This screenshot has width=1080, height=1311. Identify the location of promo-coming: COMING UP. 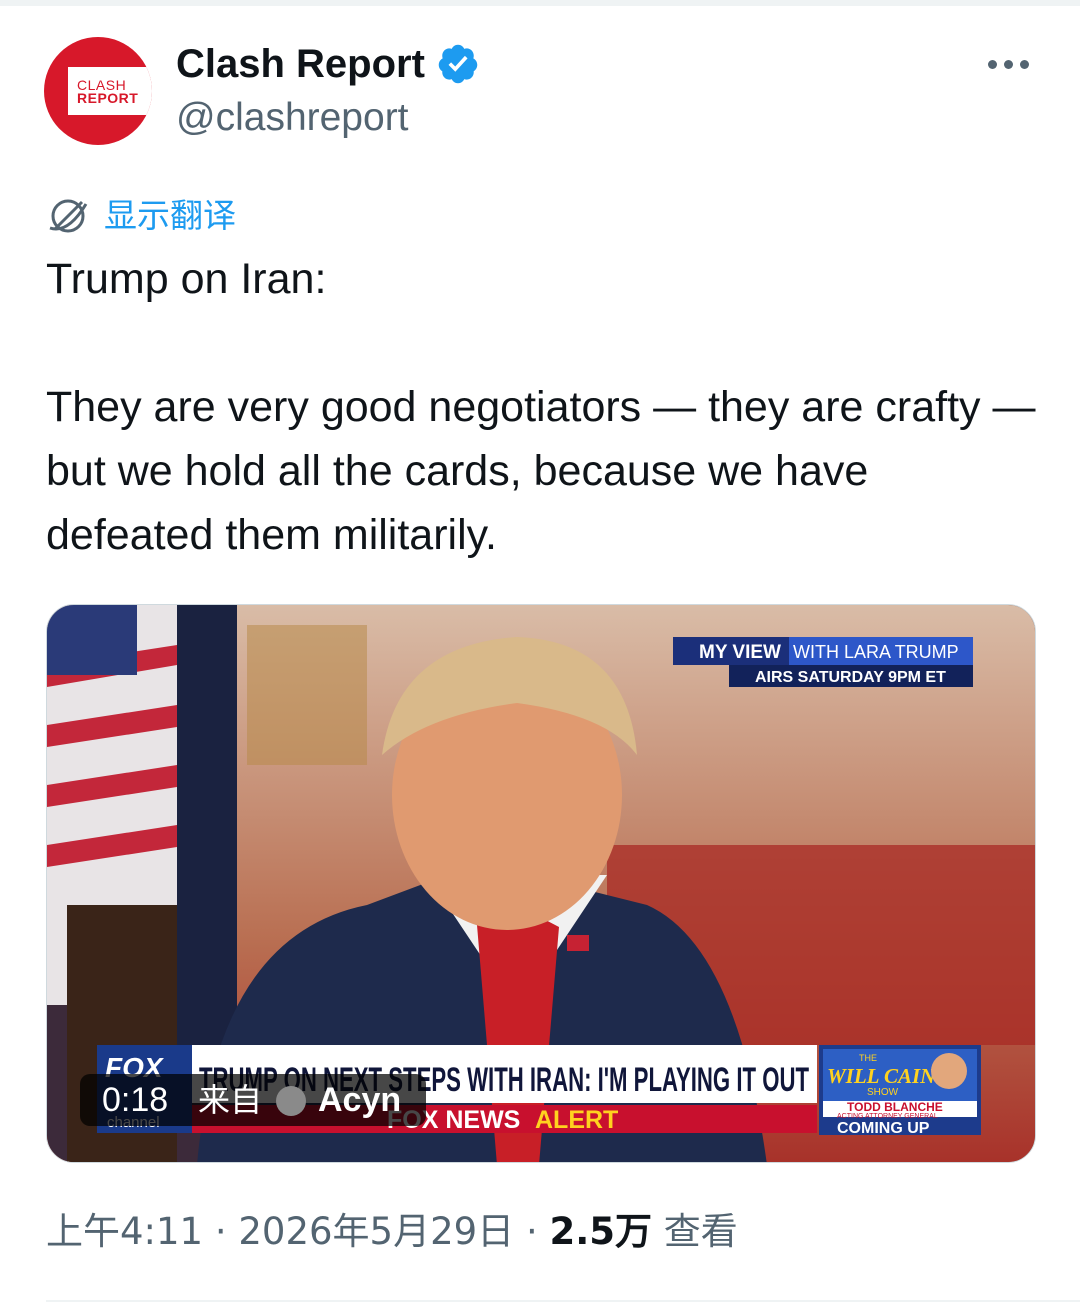
(883, 1128).